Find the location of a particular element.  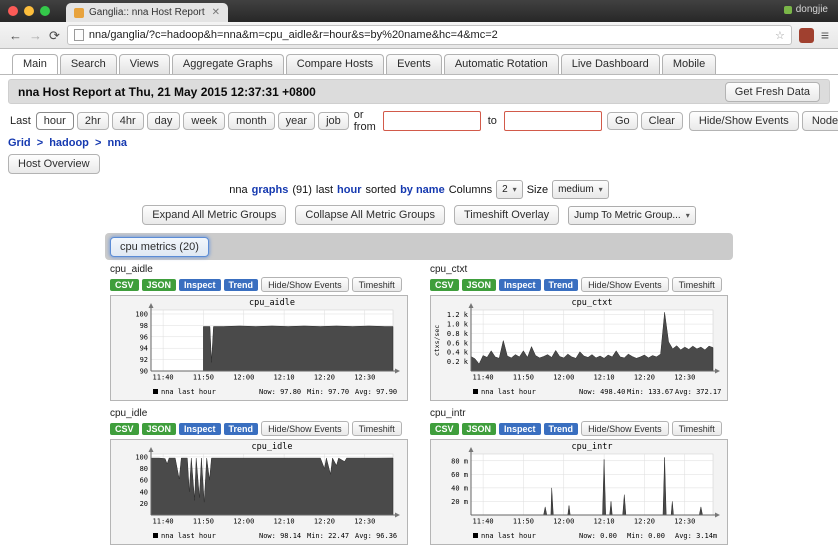

tab-views: Views is located at coordinates (144, 64).